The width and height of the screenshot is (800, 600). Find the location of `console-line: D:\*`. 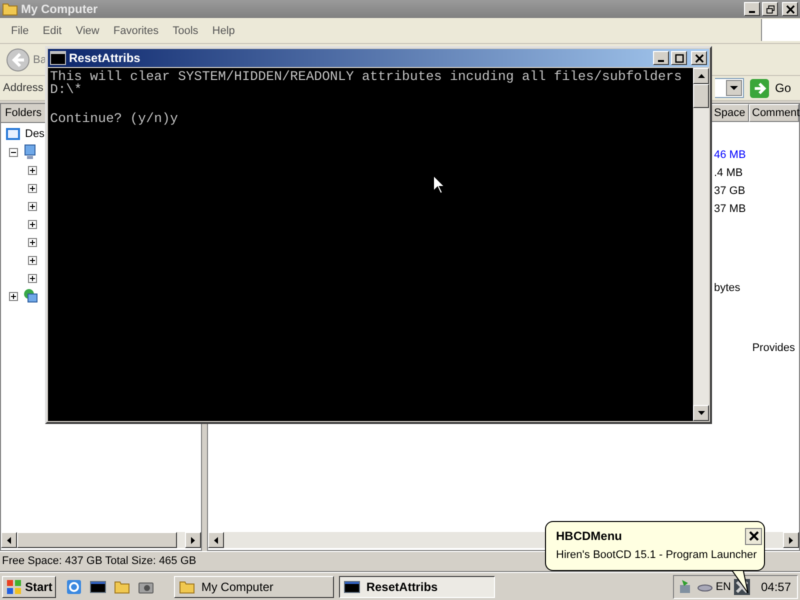

console-line: D:\* is located at coordinates (66, 90).